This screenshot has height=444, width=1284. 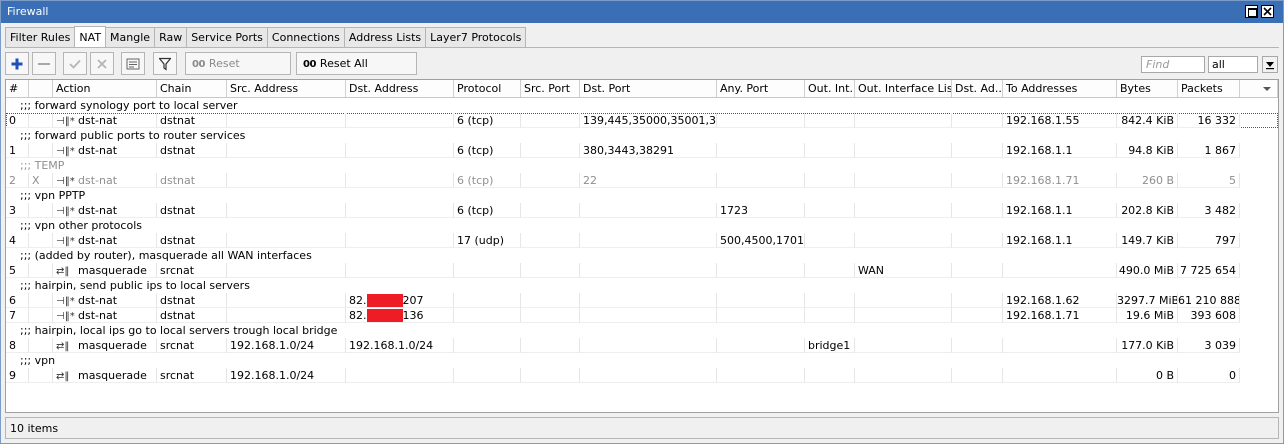 I want to click on reset-counters-button: 00Reset Counters, so click(x=238, y=72).